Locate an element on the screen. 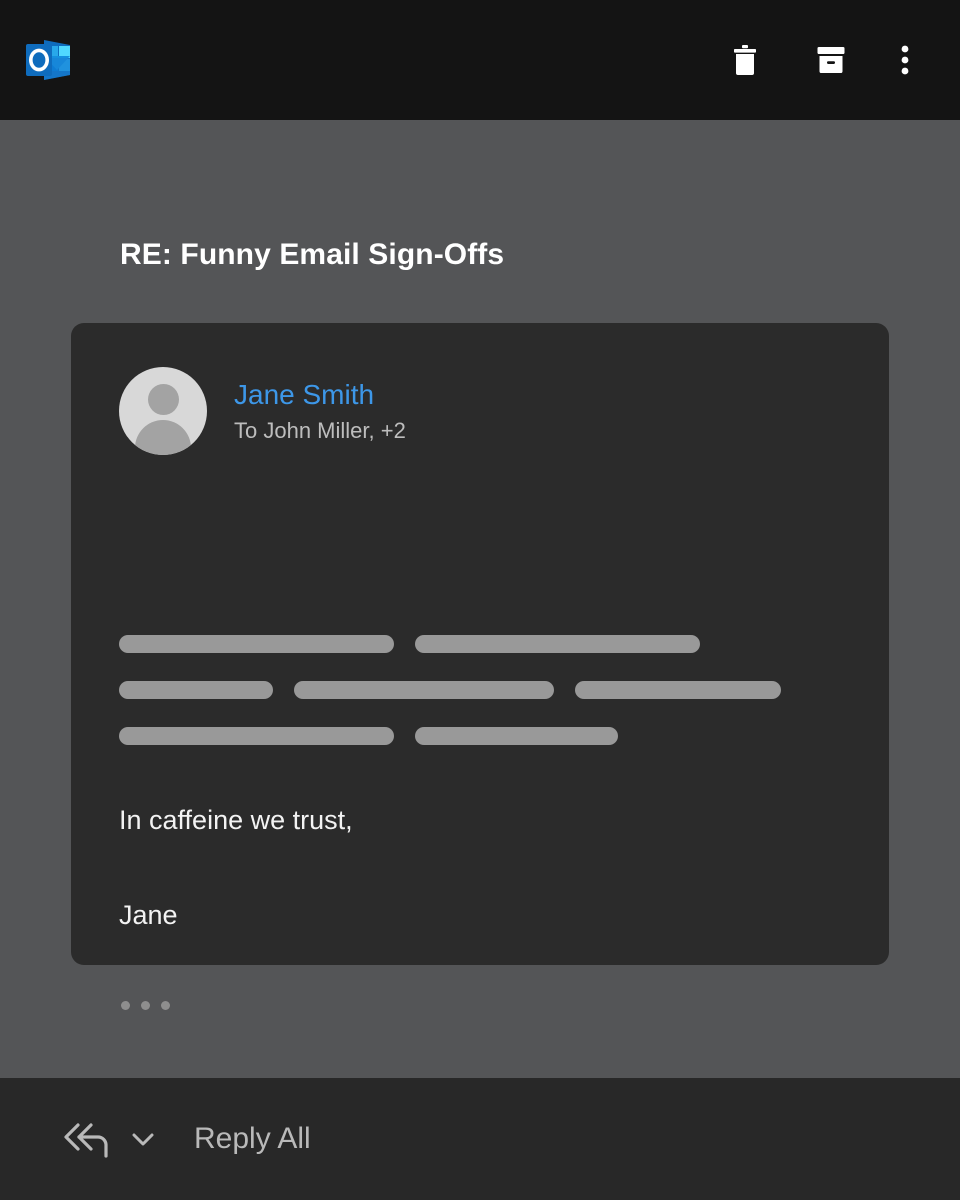  sender-text-block: Jane Smith To John Miller, +2 is located at coordinates (320, 411).